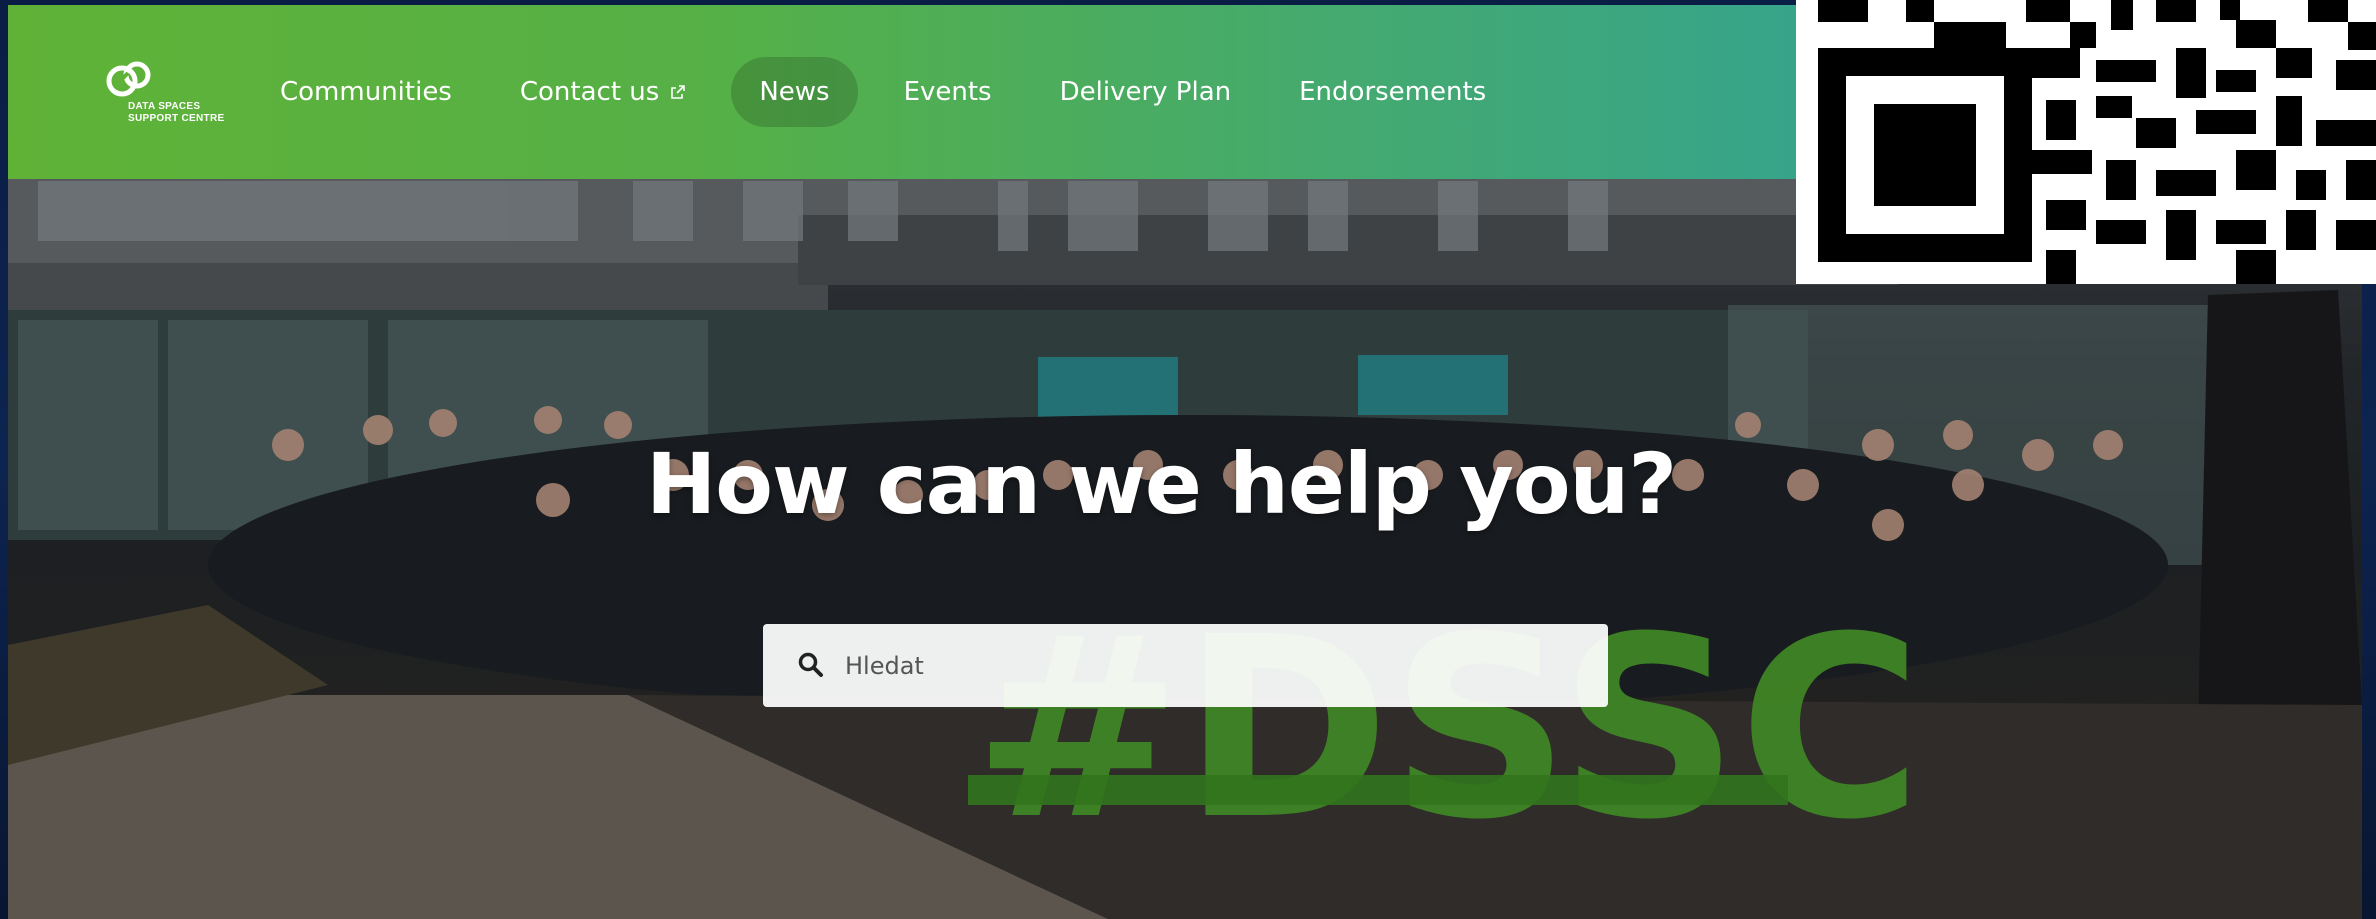 This screenshot has height=919, width=2376. I want to click on nav-label: News, so click(794, 92).